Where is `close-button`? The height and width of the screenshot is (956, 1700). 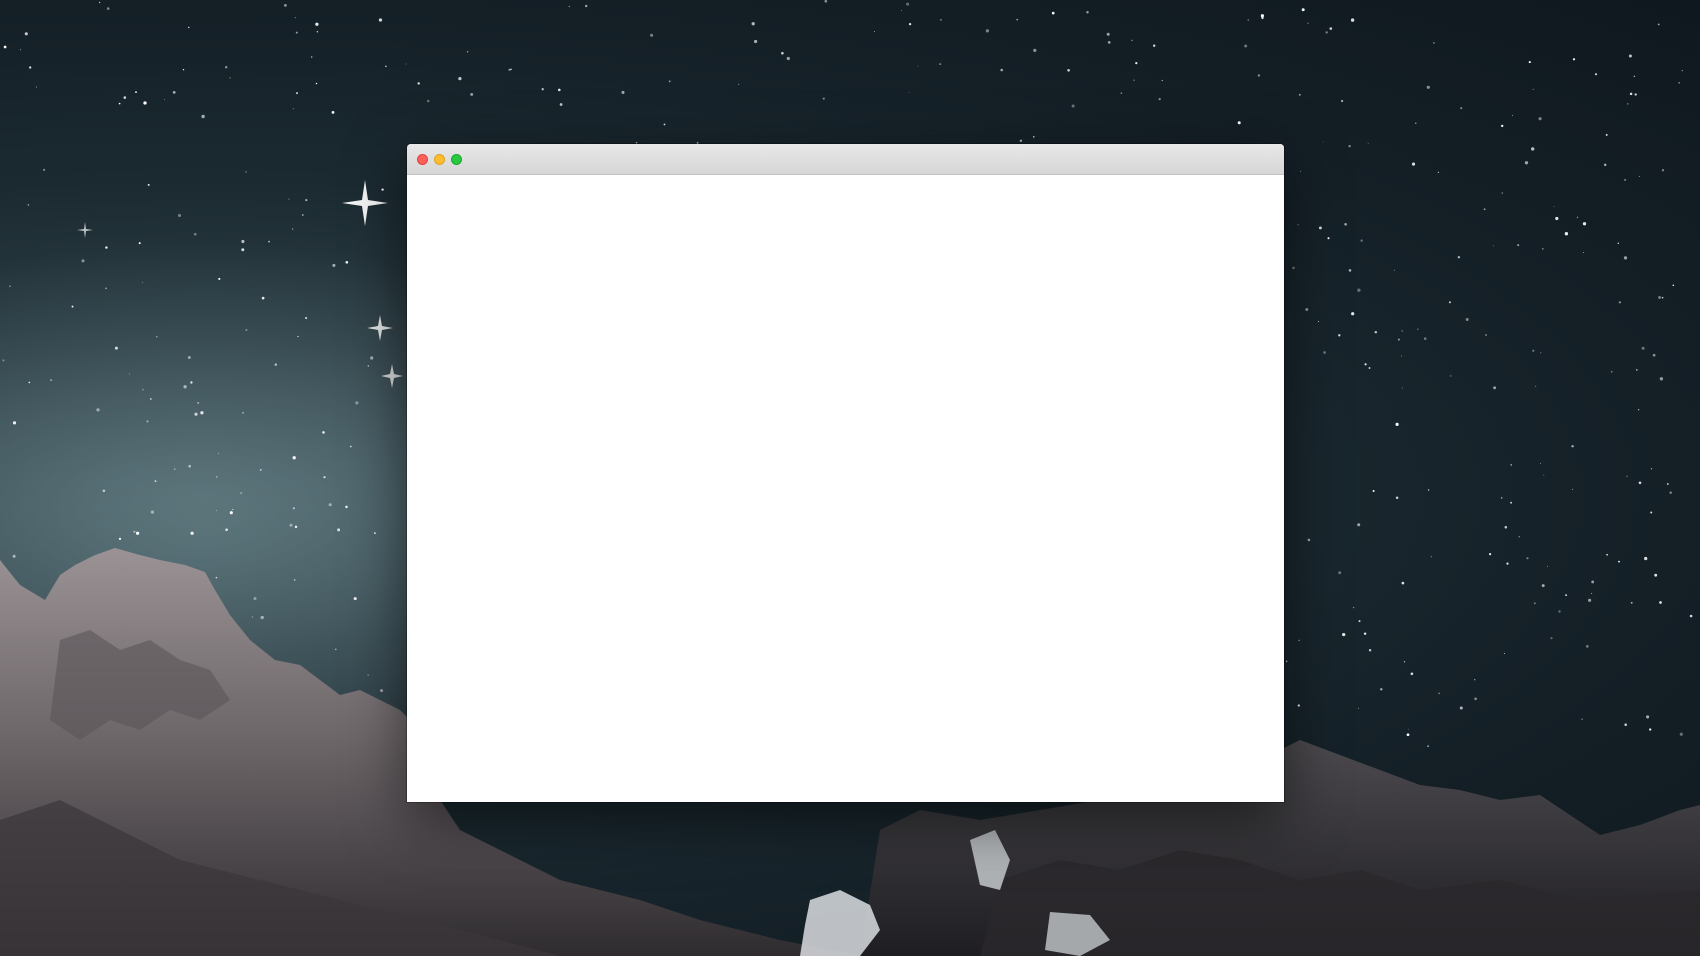 close-button is located at coordinates (422, 159).